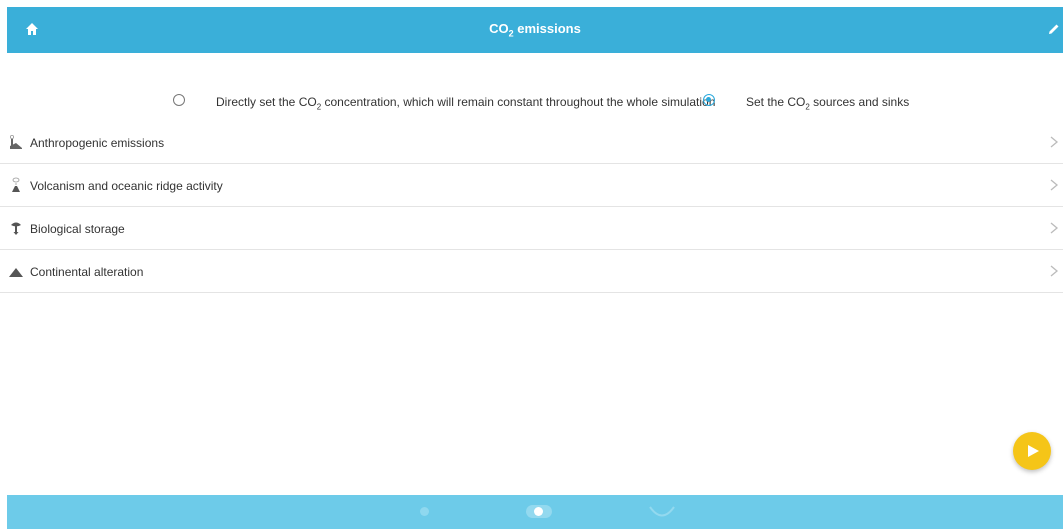 Image resolution: width=1063 pixels, height=529 pixels. I want to click on list-item-label: Continental alteration, so click(87, 272).